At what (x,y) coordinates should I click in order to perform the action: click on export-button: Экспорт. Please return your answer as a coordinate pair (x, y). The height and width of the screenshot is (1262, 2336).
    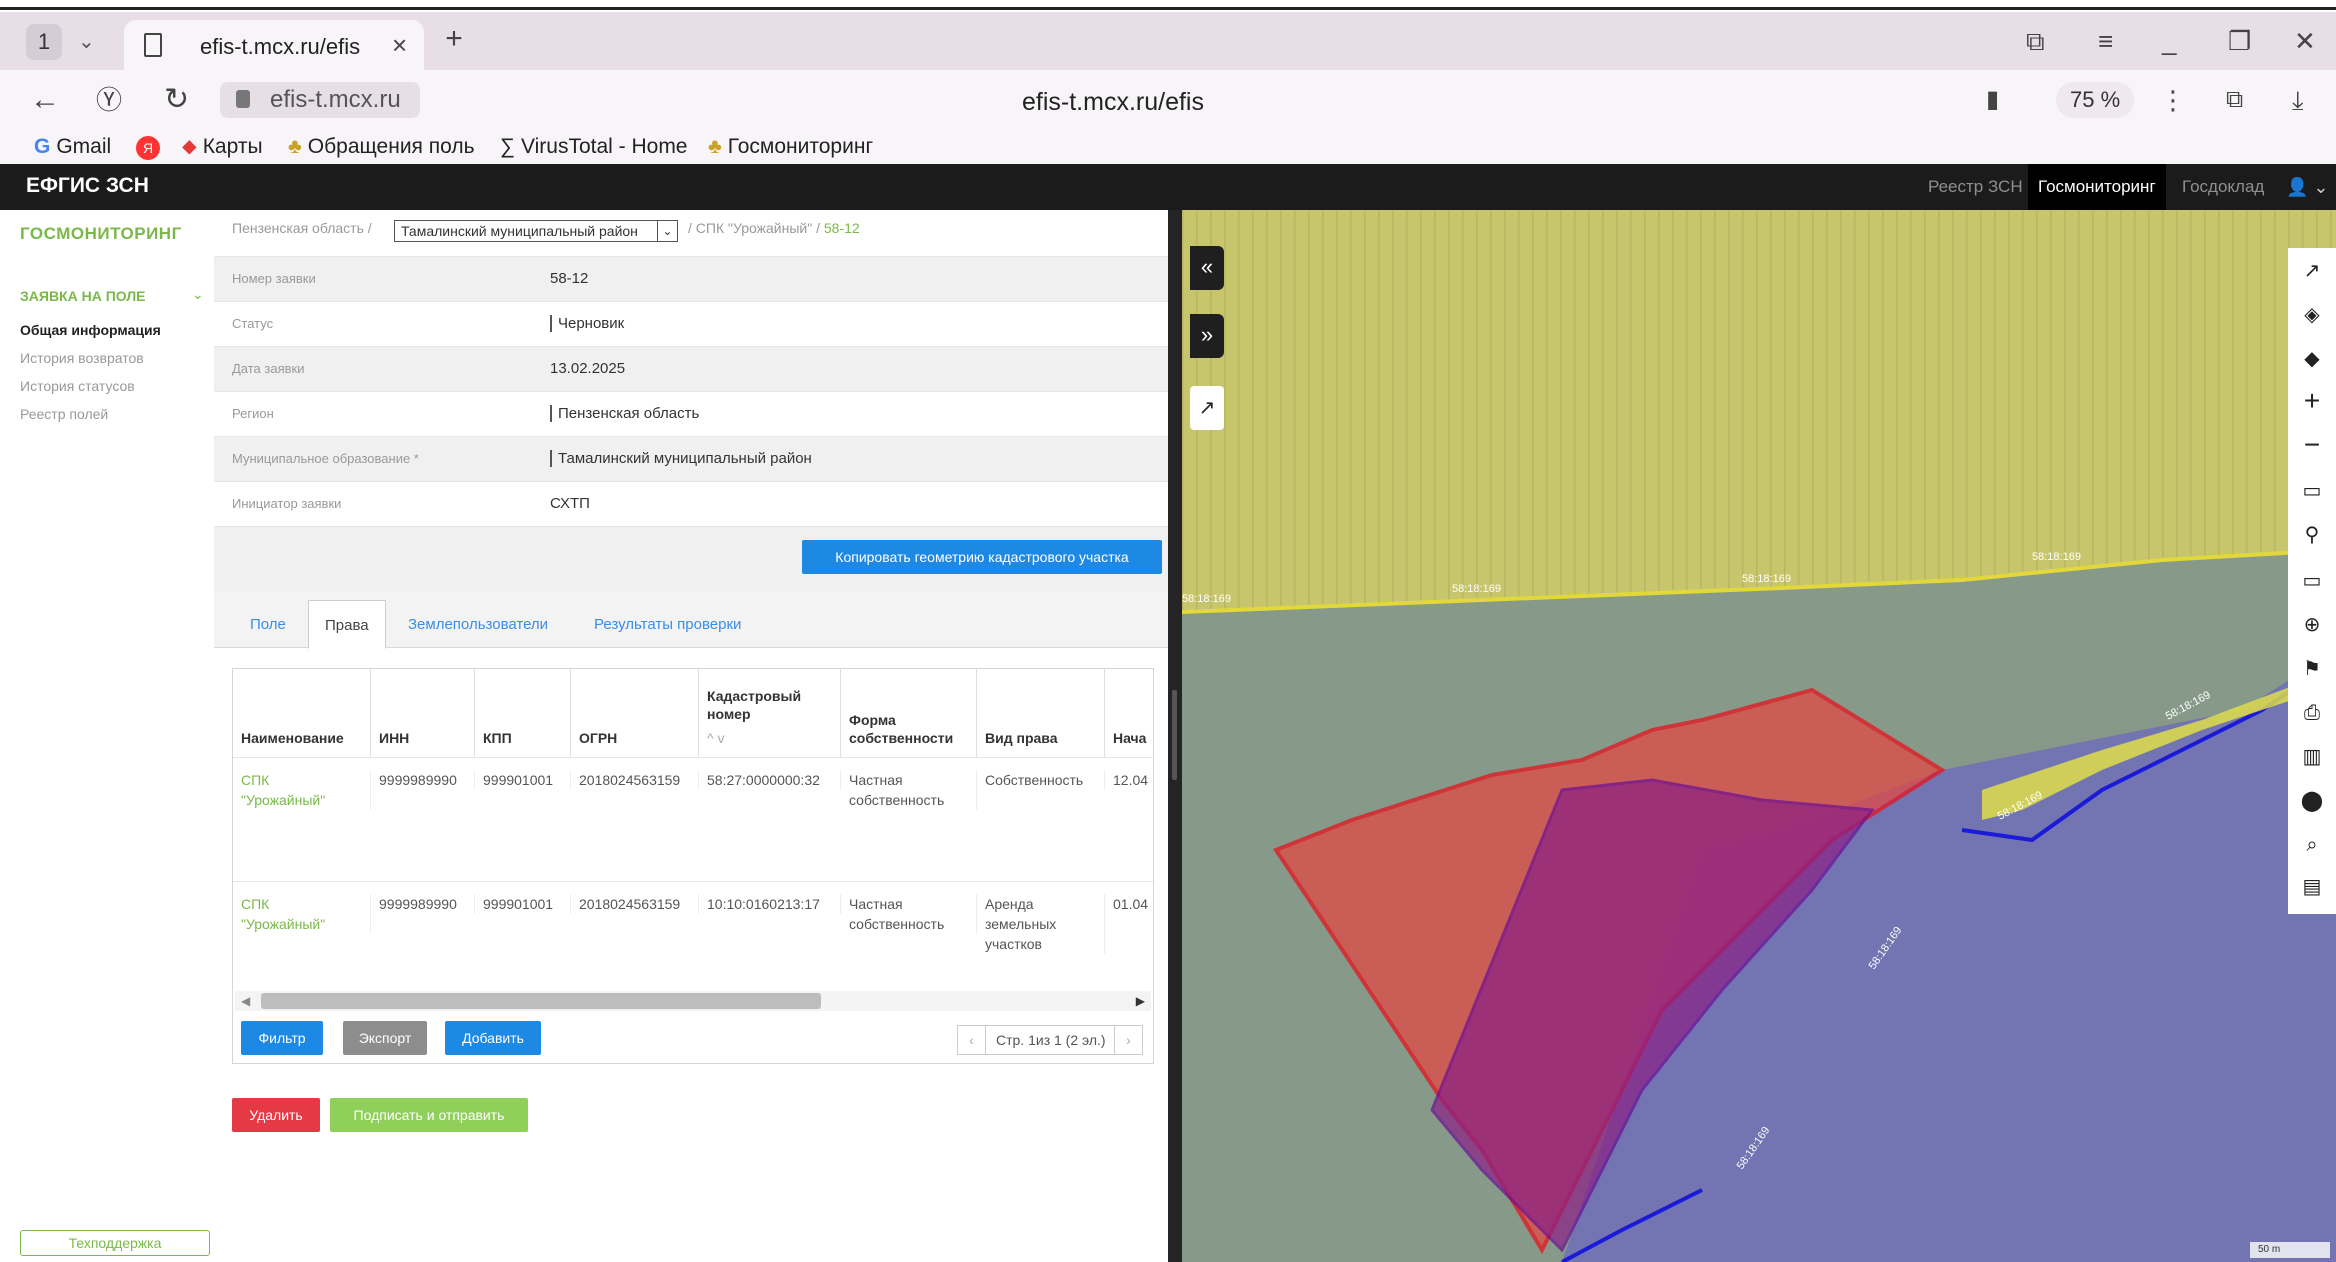
    Looking at the image, I should click on (385, 1038).